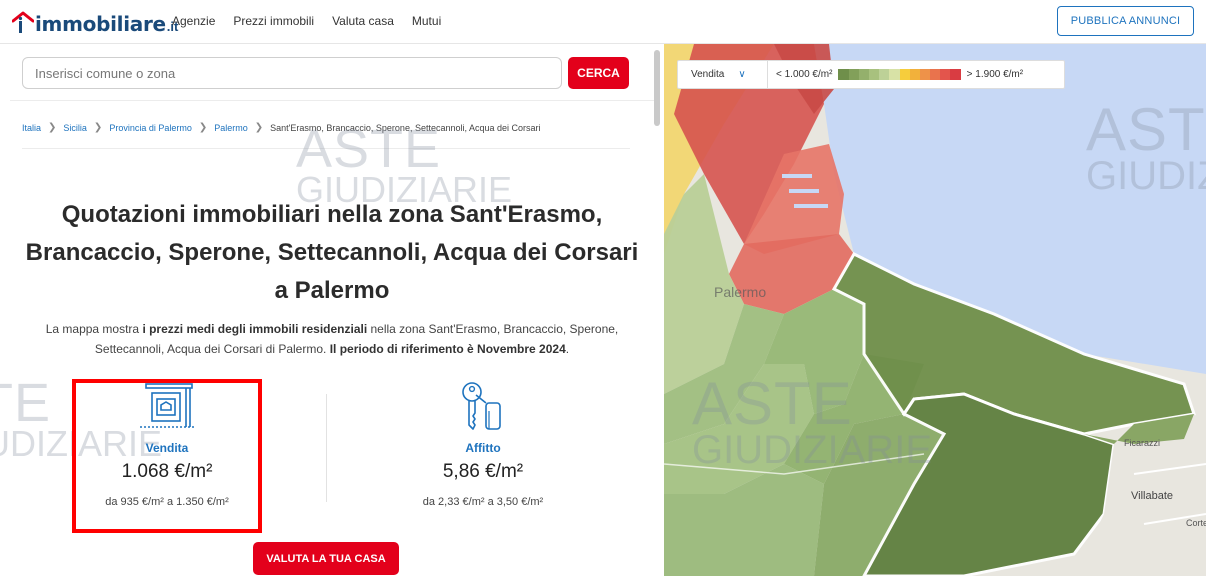 This screenshot has height=576, width=1206. Describe the element at coordinates (75, 128) in the screenshot. I see `breadcrumb-sicilia: Sicilia` at that location.